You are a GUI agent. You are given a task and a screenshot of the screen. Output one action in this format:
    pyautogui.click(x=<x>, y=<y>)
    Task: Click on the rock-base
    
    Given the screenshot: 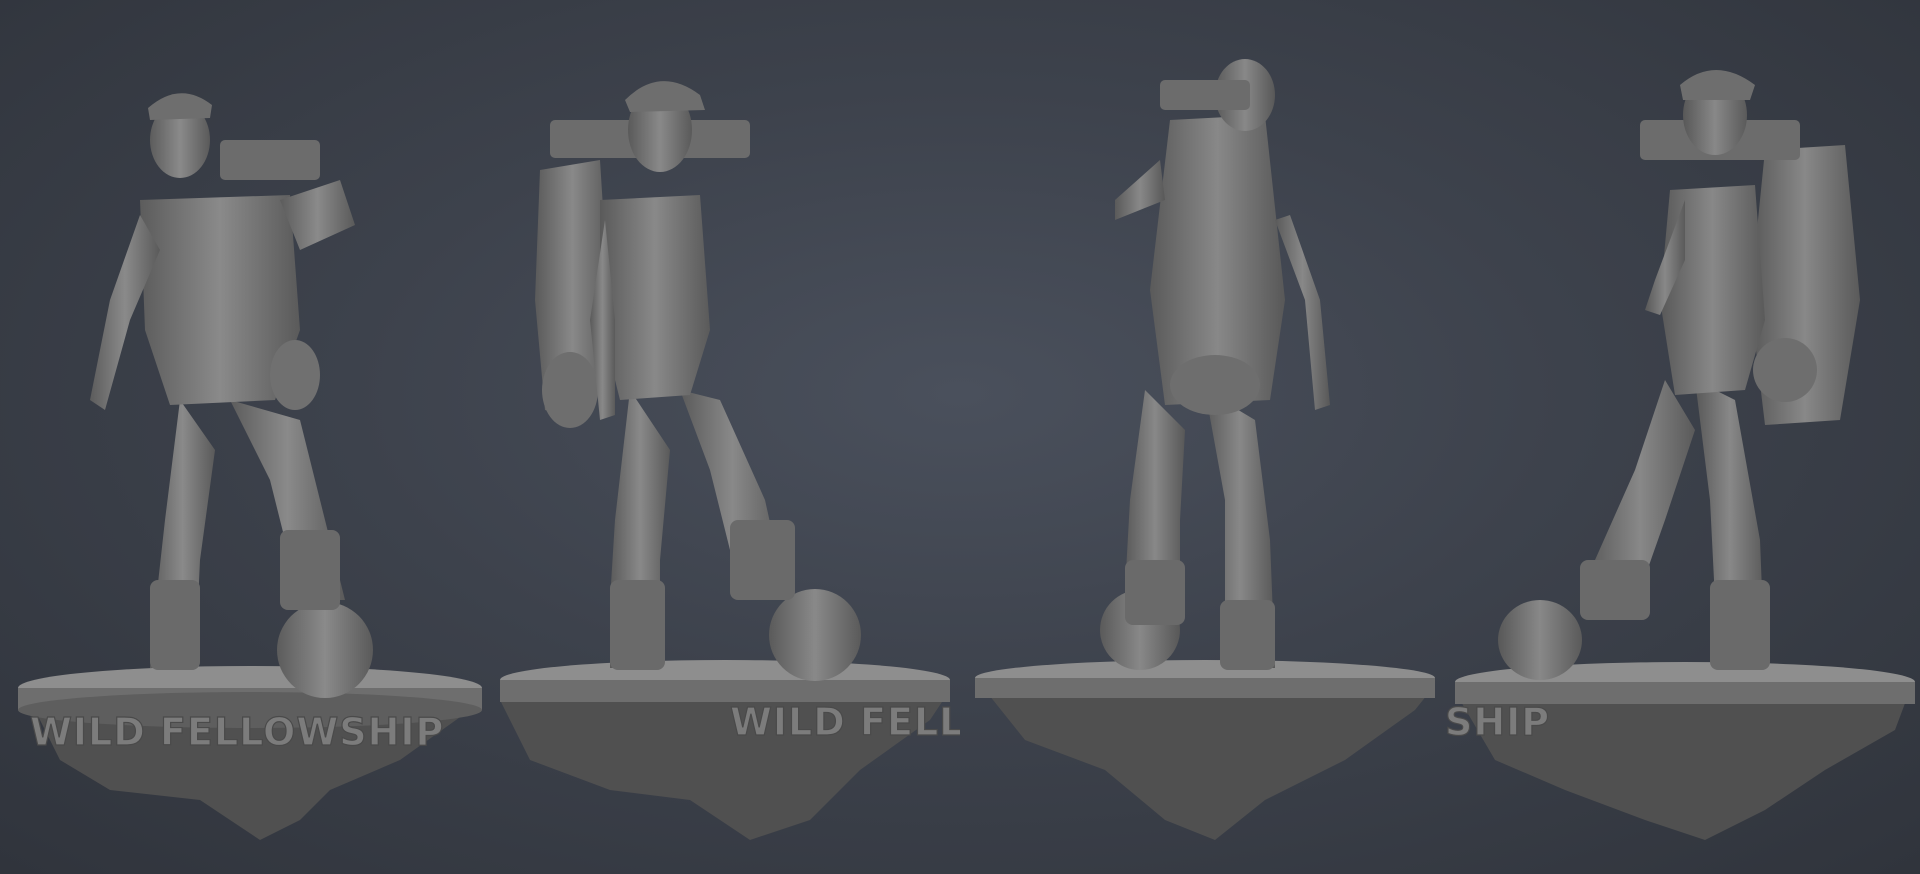 What is the action you would take?
    pyautogui.click(x=1210, y=762)
    